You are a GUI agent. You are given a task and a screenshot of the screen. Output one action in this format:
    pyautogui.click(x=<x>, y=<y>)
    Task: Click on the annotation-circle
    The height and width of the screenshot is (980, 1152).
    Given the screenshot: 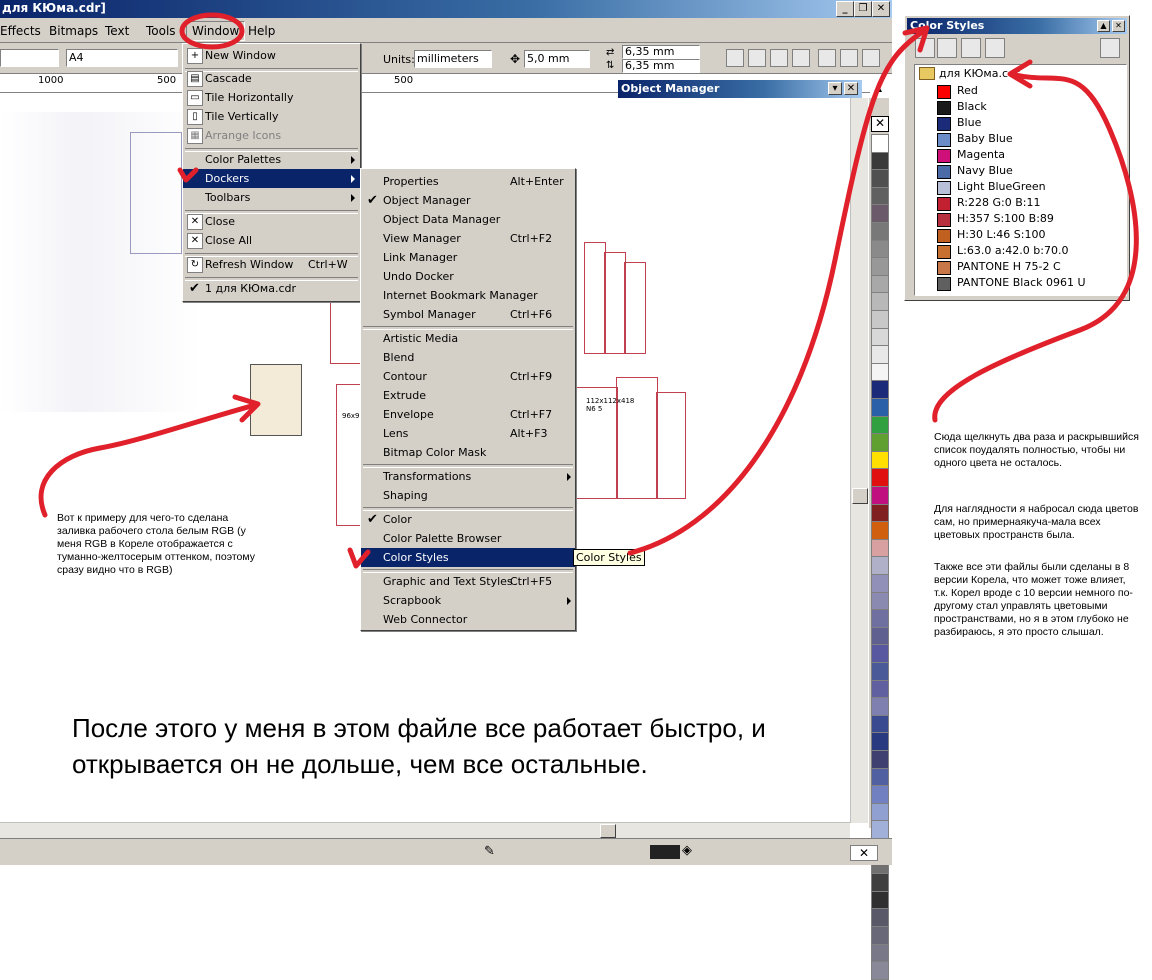 What is the action you would take?
    pyautogui.click(x=212, y=31)
    